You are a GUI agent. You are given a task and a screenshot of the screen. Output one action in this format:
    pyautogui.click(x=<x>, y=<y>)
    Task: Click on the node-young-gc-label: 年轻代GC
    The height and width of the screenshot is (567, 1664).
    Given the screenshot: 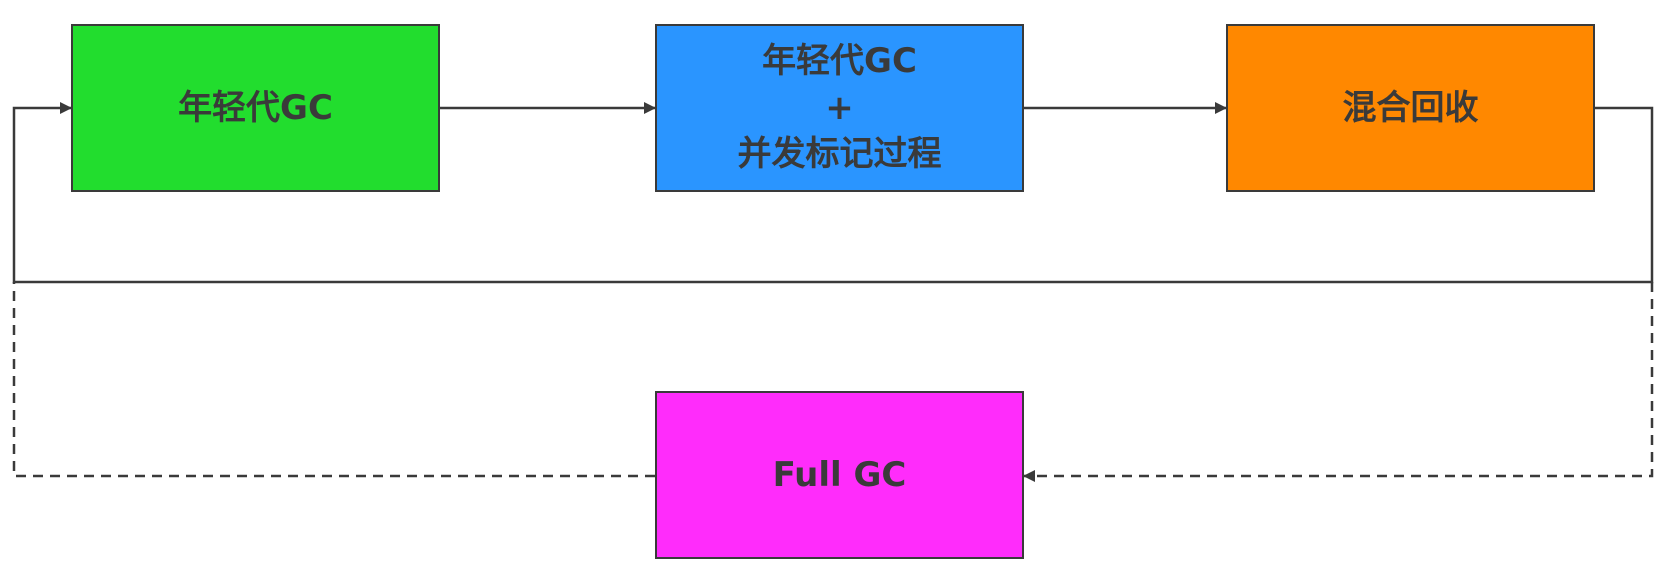 What is the action you would take?
    pyautogui.click(x=255, y=107)
    